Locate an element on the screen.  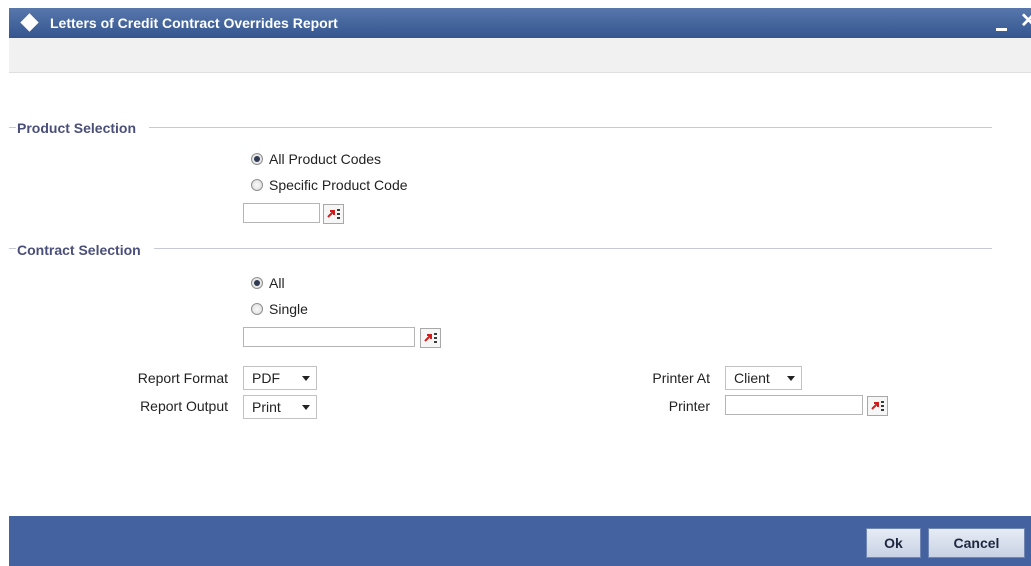
printer-lov-button is located at coordinates (877, 406).